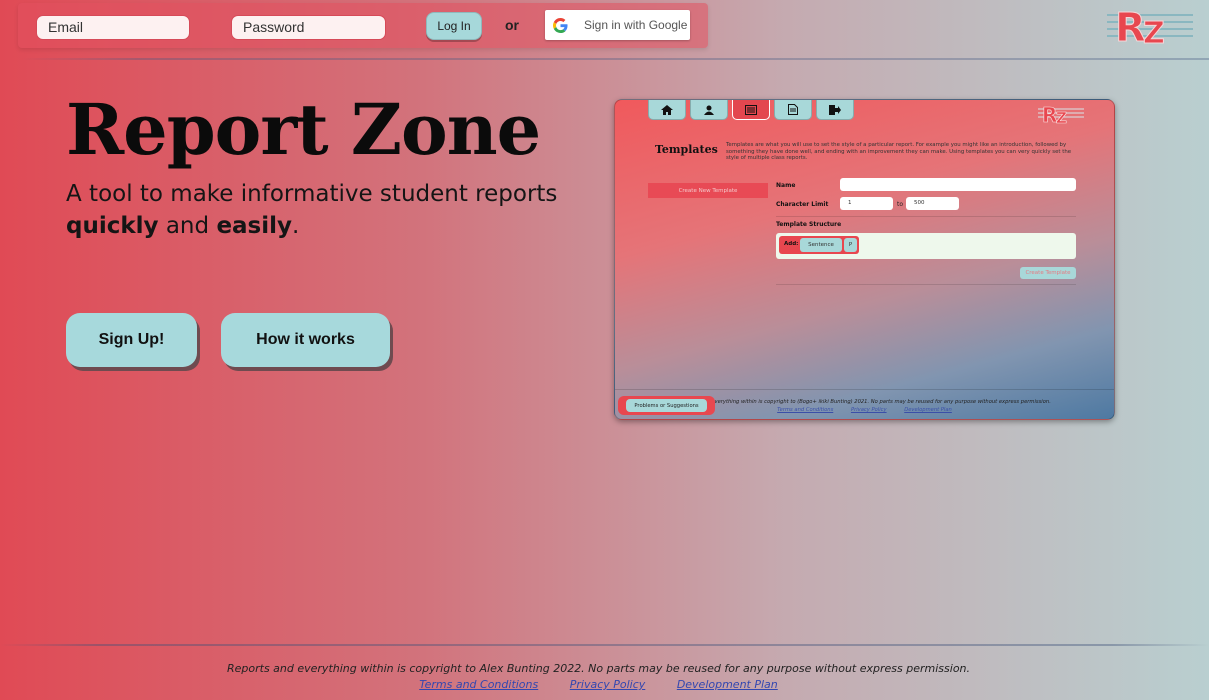 The height and width of the screenshot is (700, 1209). I want to click on logout-icon, so click(835, 109).